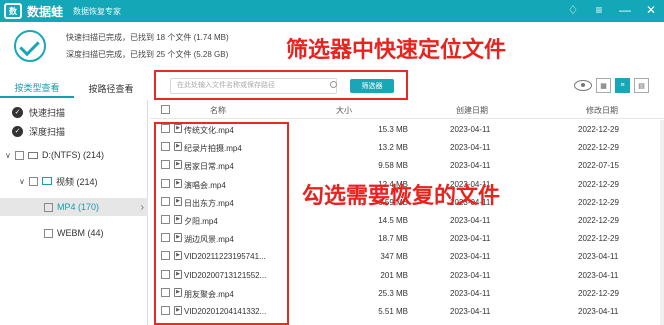  I want to click on view-tabs: 按类型查看 按路径查看, so click(74, 88).